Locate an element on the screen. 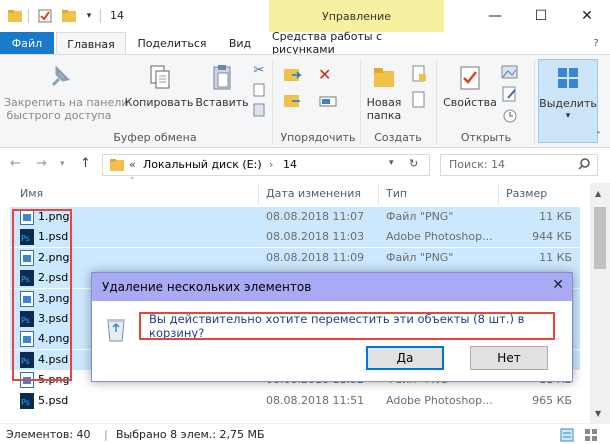  file-row: 1.png 08.08.2018 11:07 Файл "PNG" 11 КБ is located at coordinates (295, 217).